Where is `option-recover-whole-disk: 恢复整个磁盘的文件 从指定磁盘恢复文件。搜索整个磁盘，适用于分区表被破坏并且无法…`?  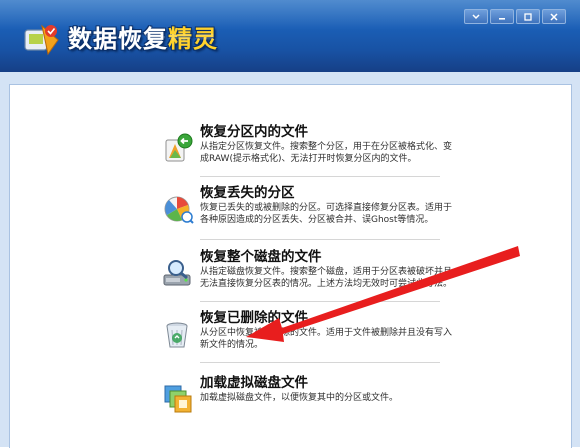
option-recover-whole-disk: 恢复整个磁盘的文件 从指定磁盘恢复文件。搜索整个磁盘，适用于分区表被破坏并且无法… is located at coordinates (304, 271).